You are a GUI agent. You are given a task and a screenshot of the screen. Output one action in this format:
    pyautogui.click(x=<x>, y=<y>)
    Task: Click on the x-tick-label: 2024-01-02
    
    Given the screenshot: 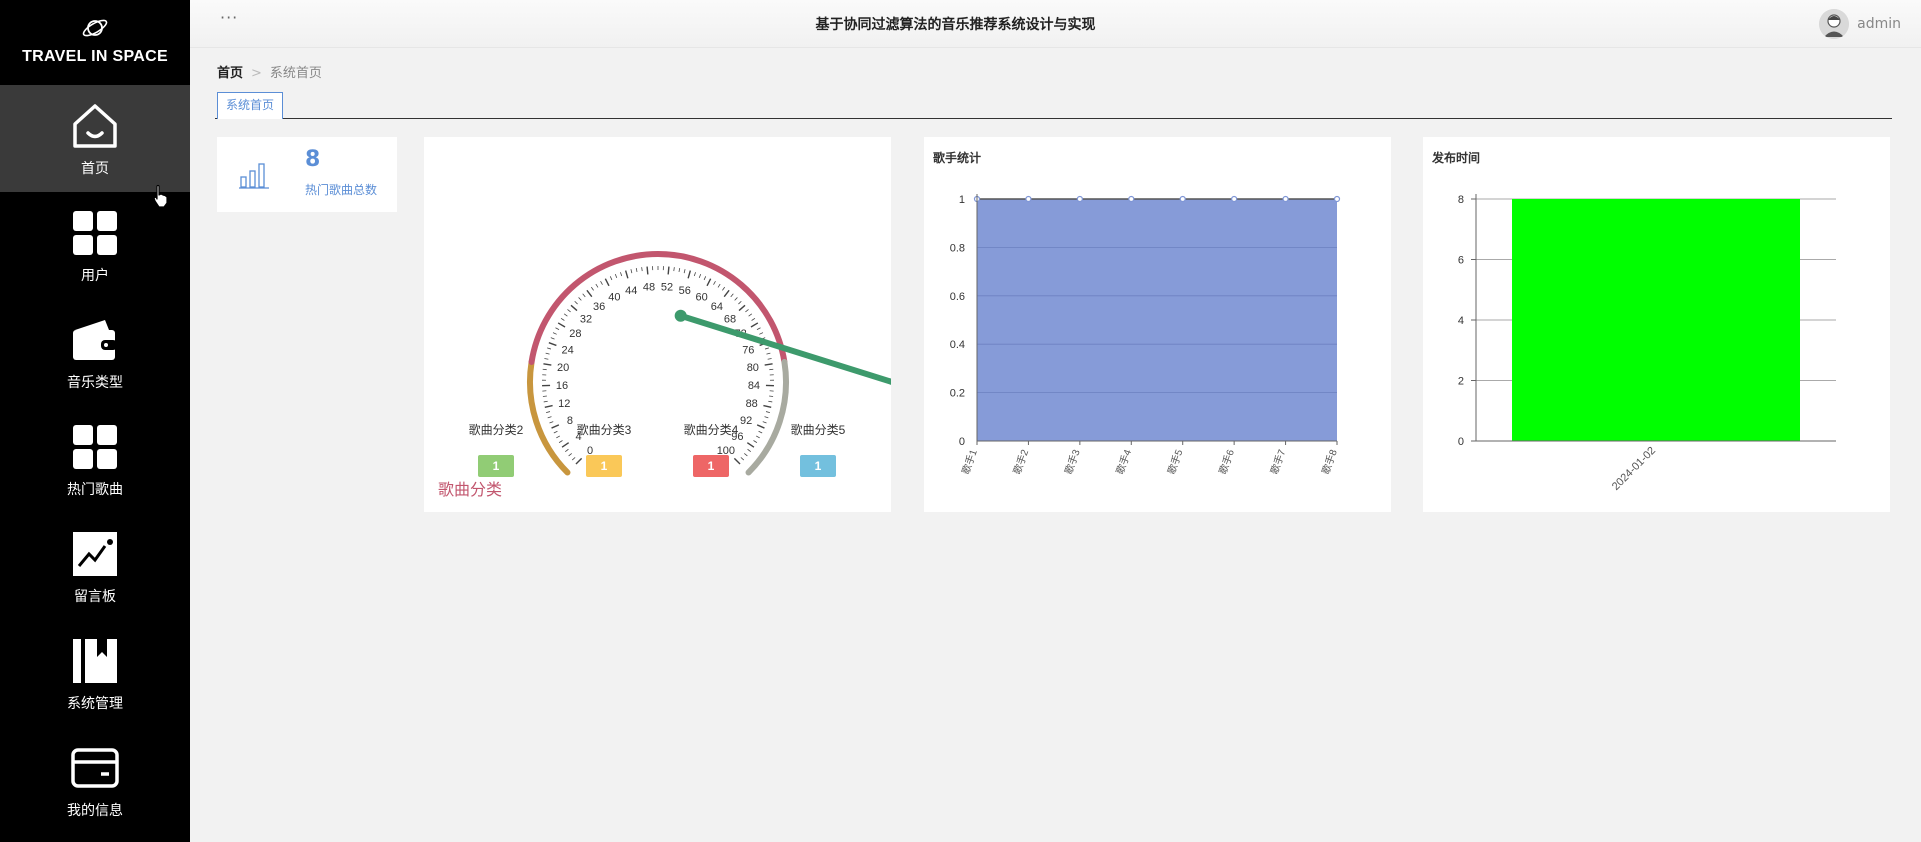 What is the action you would take?
    pyautogui.click(x=1634, y=469)
    